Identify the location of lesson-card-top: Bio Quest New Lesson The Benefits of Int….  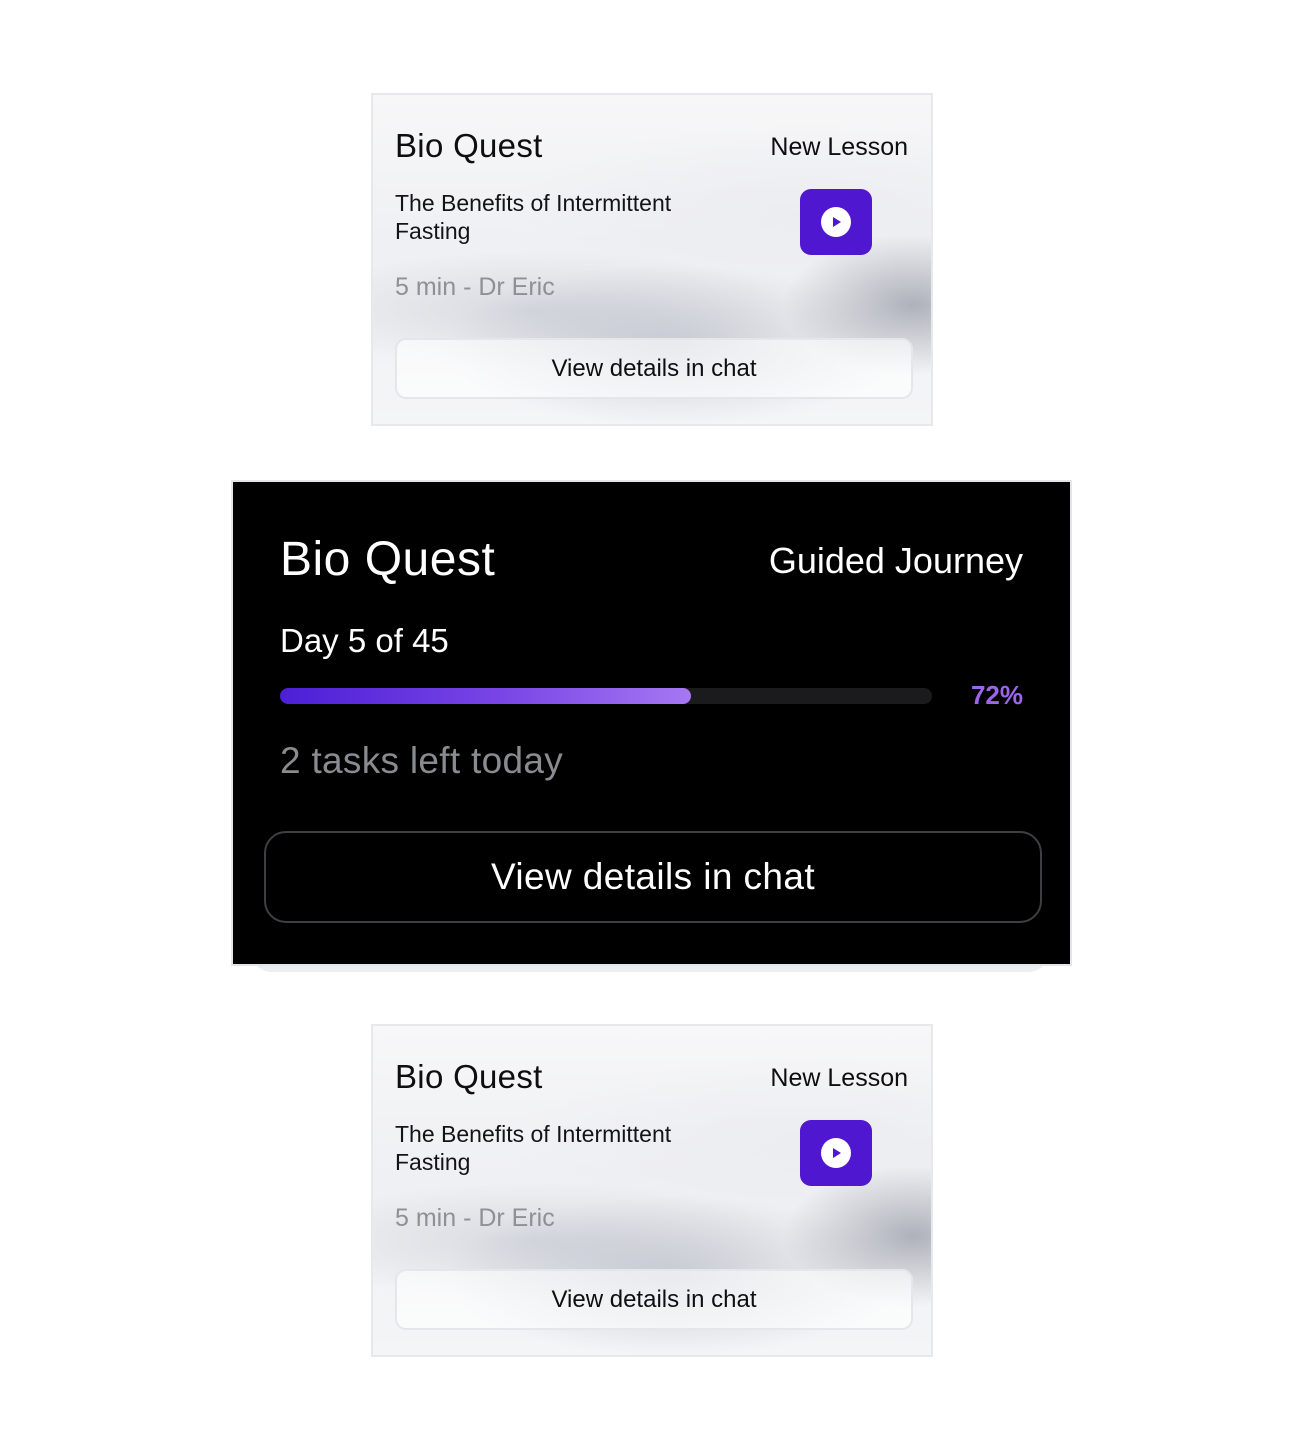
(652, 259).